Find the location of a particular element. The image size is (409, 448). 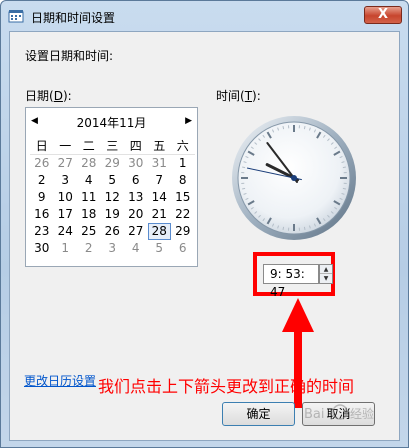

calendar-day: 19 is located at coordinates (113, 214).